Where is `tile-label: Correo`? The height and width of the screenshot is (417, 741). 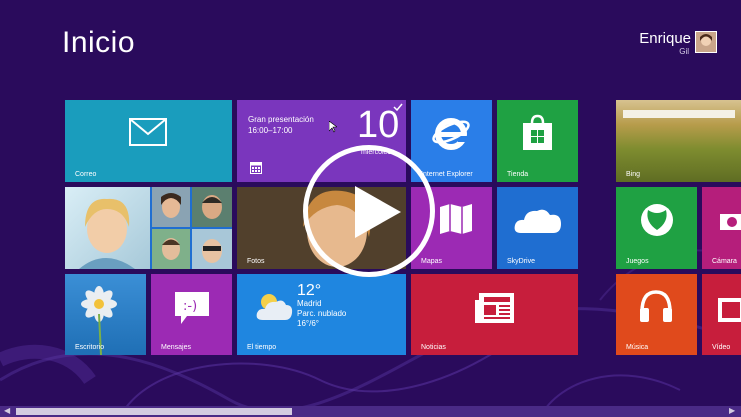
tile-label: Correo is located at coordinates (86, 174).